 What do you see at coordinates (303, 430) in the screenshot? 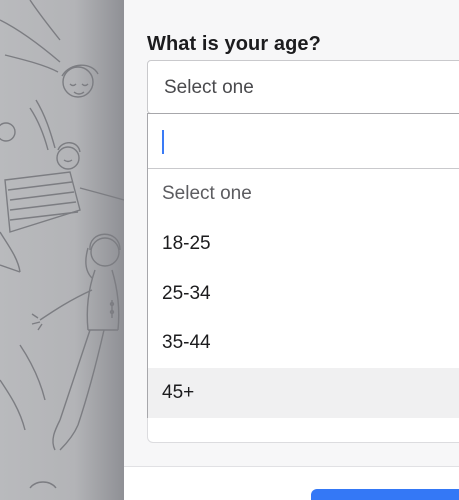
I see `card-bottom` at bounding box center [303, 430].